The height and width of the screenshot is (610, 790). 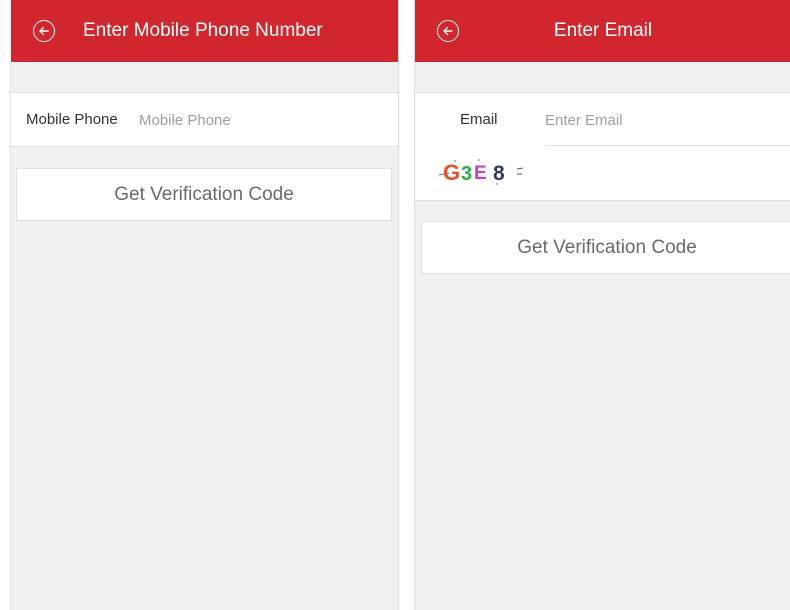 I want to click on svg-text: E, so click(x=480, y=173).